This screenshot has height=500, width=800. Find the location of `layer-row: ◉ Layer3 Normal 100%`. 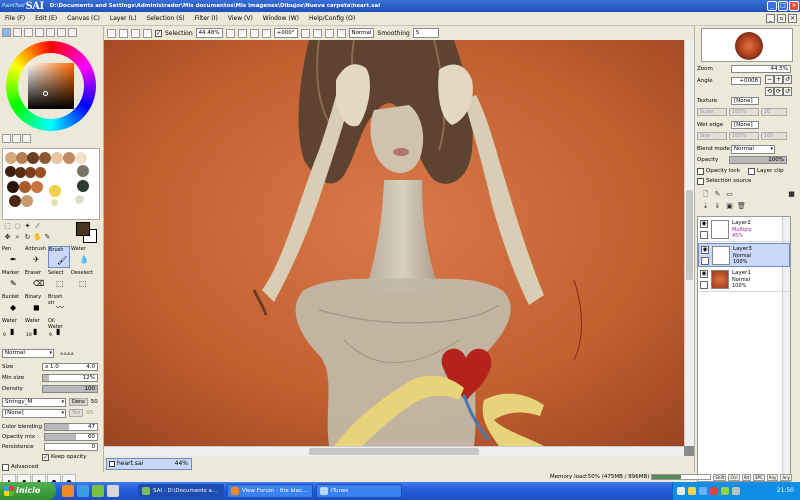

layer-row: ◉ Layer3 Normal 100% is located at coordinates (744, 255).